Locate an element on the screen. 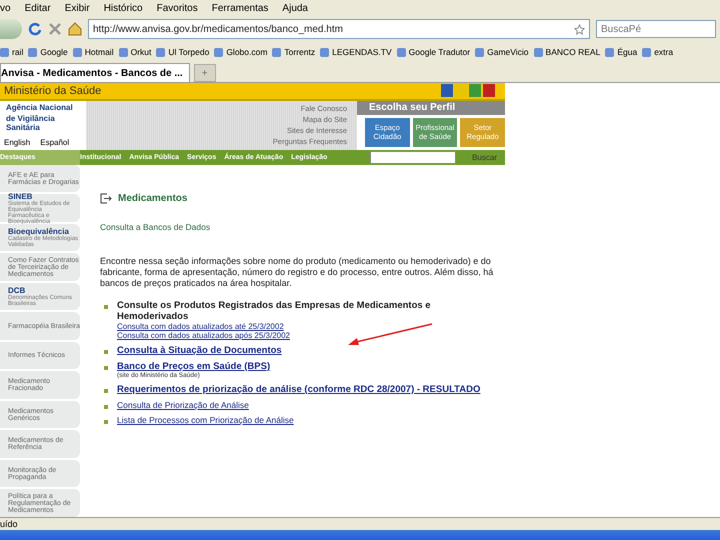 This screenshot has width=720, height=540. page-icon is located at coordinates (106, 198).